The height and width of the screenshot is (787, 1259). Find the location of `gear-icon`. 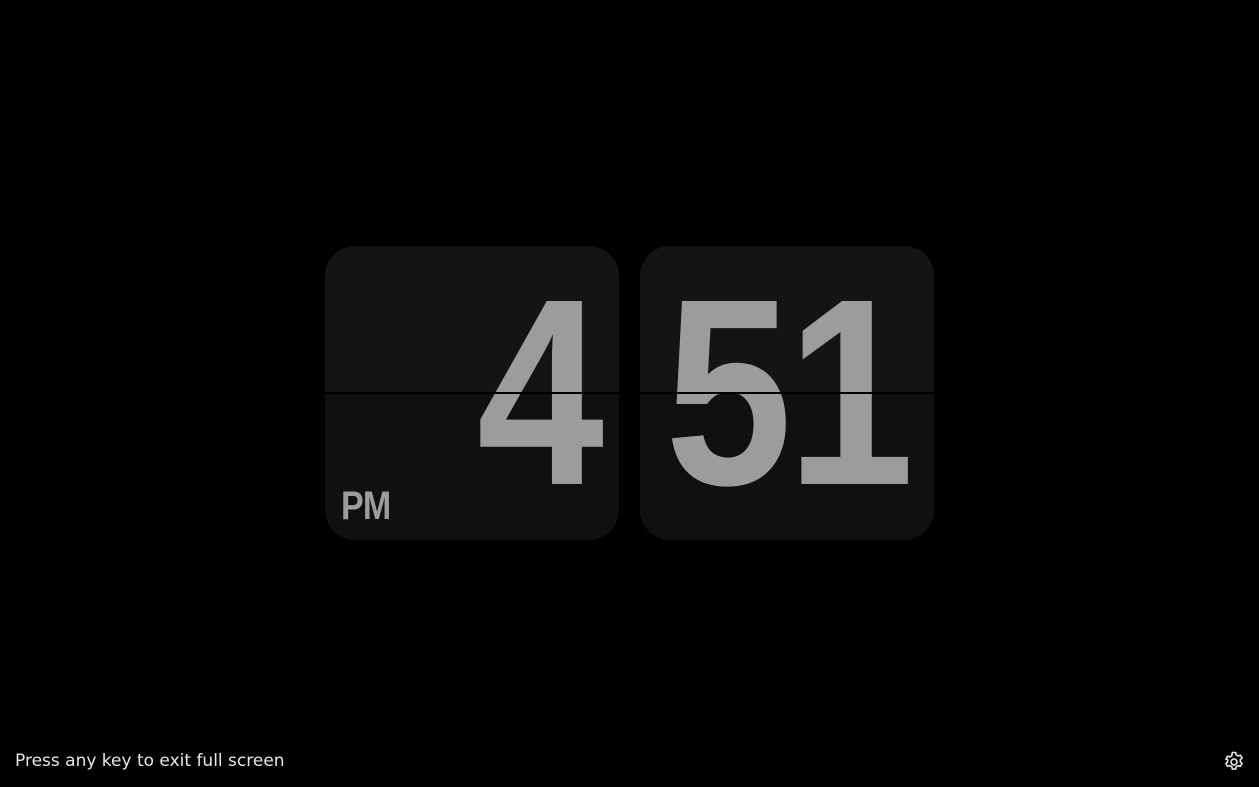

gear-icon is located at coordinates (1234, 760).